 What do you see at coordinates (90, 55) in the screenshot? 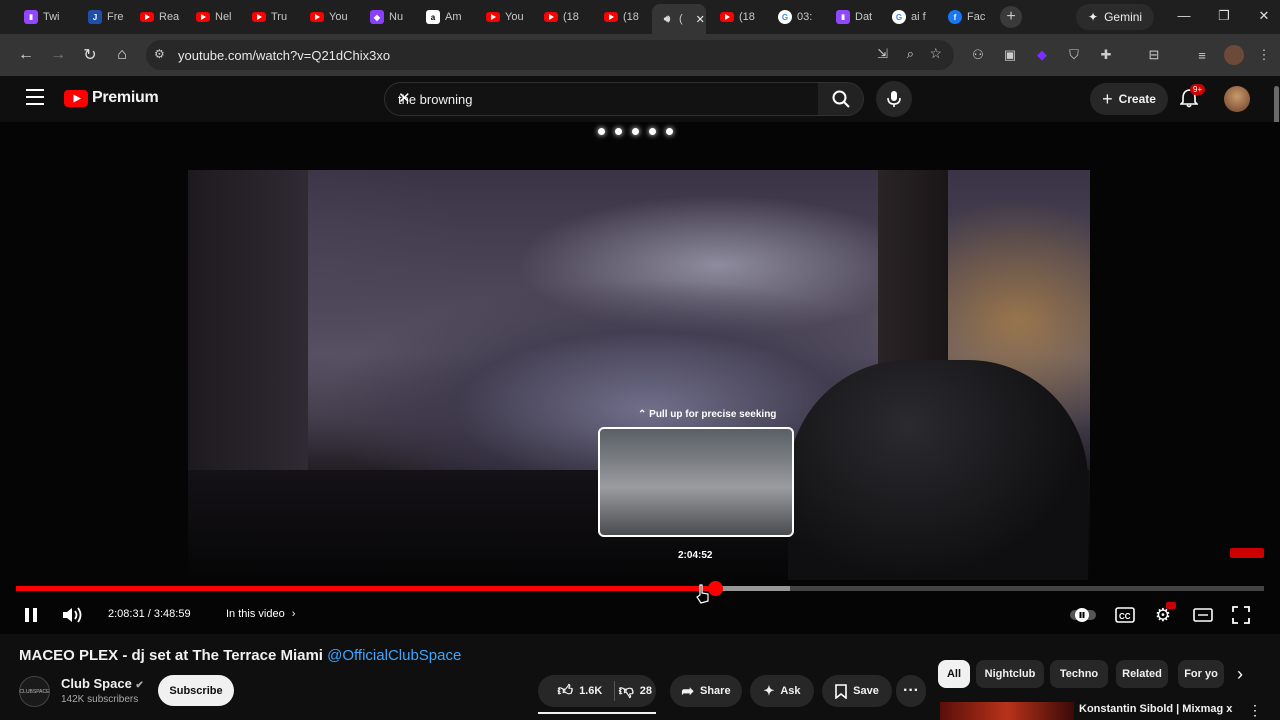
I see `reload-icon: ↻` at bounding box center [90, 55].